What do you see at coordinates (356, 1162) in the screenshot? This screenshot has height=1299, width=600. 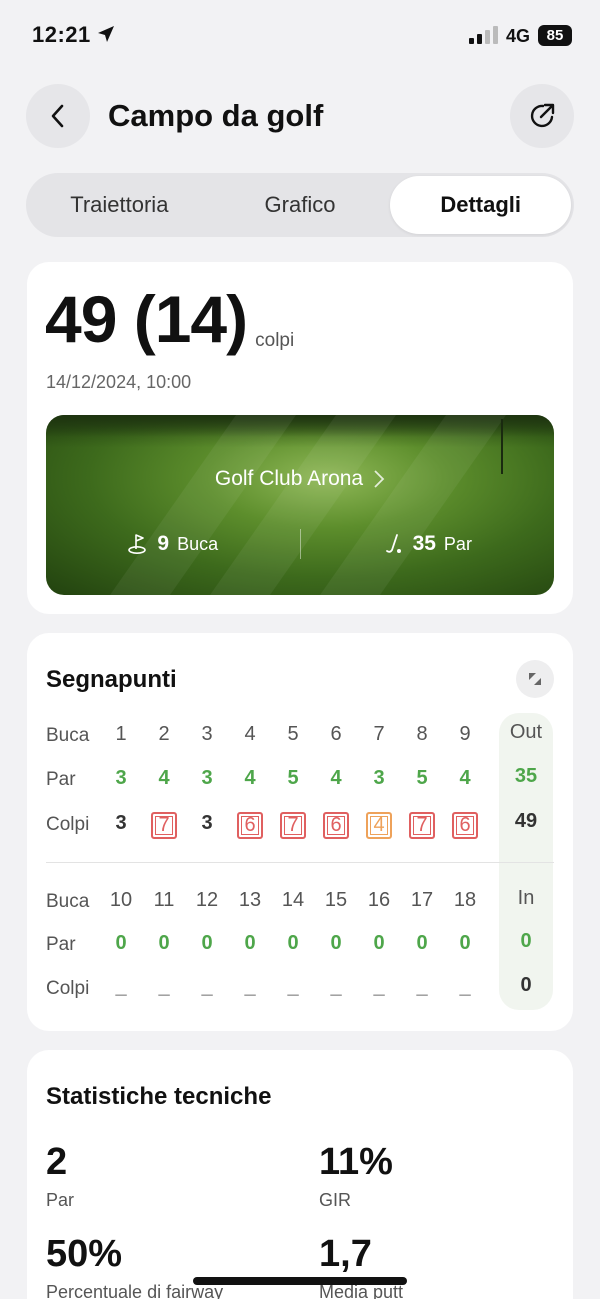 I see `stat-value: 11%` at bounding box center [356, 1162].